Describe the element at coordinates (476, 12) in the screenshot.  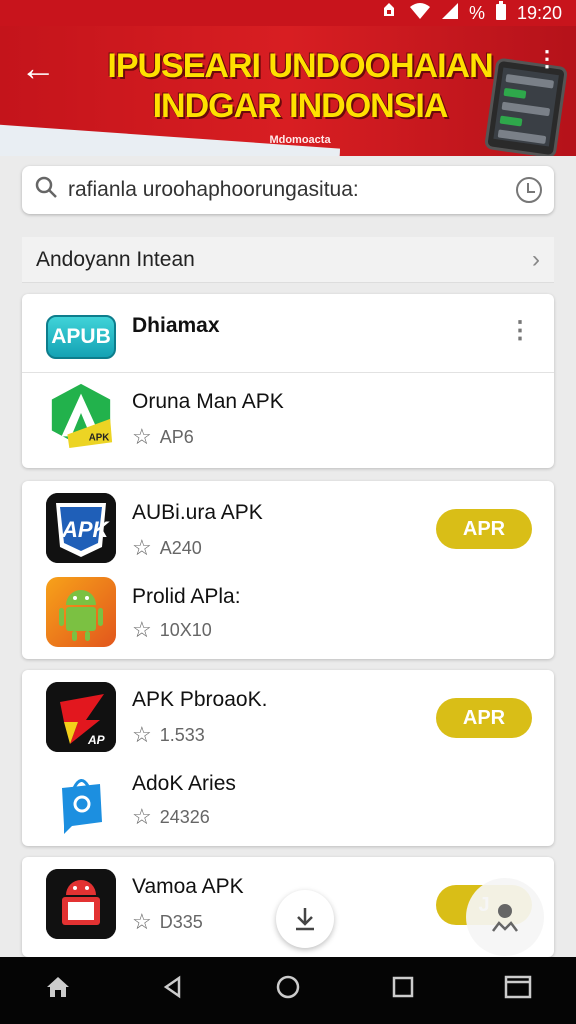
I see `battery-percent: %` at that location.